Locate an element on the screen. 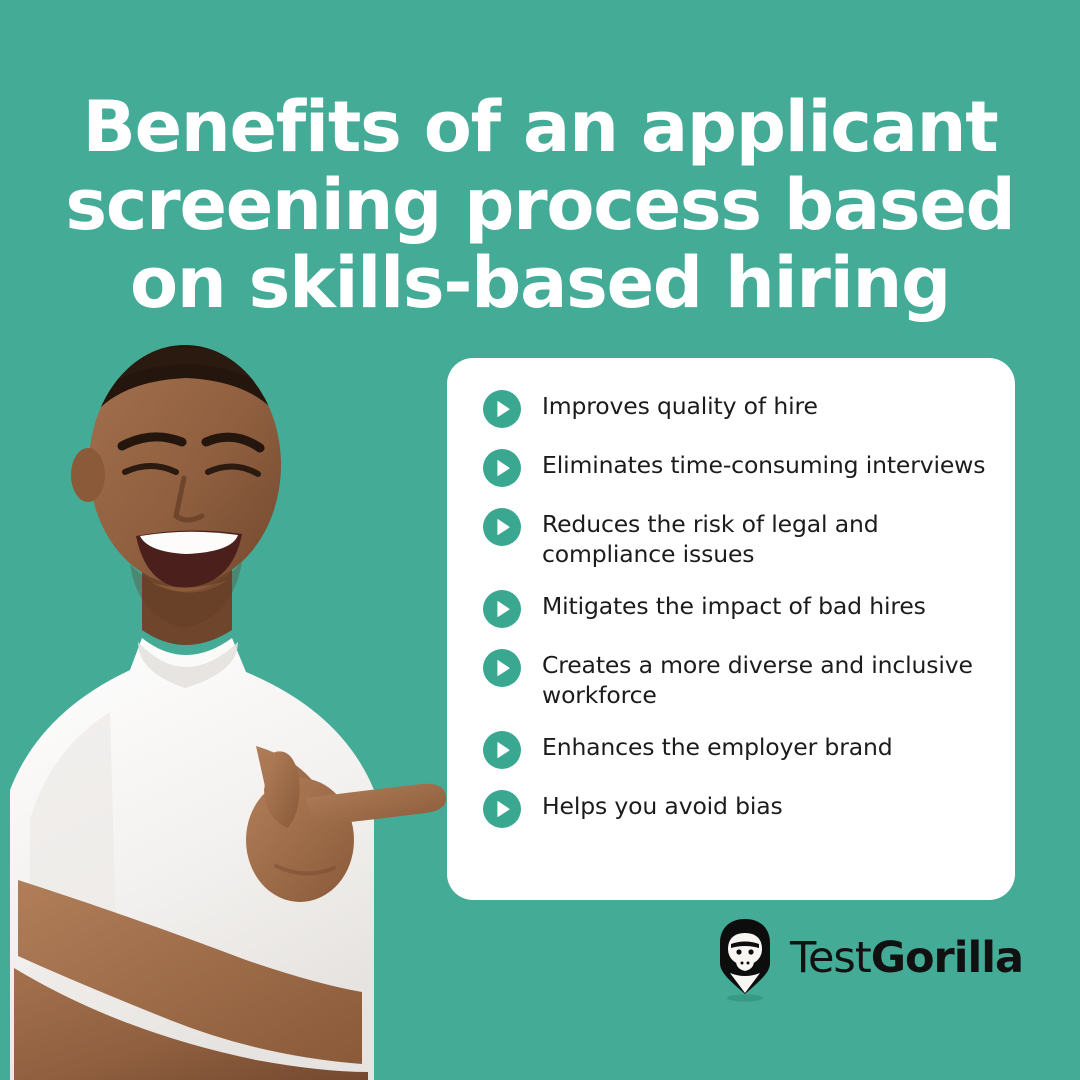  gorilla-shield-icon is located at coordinates (745, 960).